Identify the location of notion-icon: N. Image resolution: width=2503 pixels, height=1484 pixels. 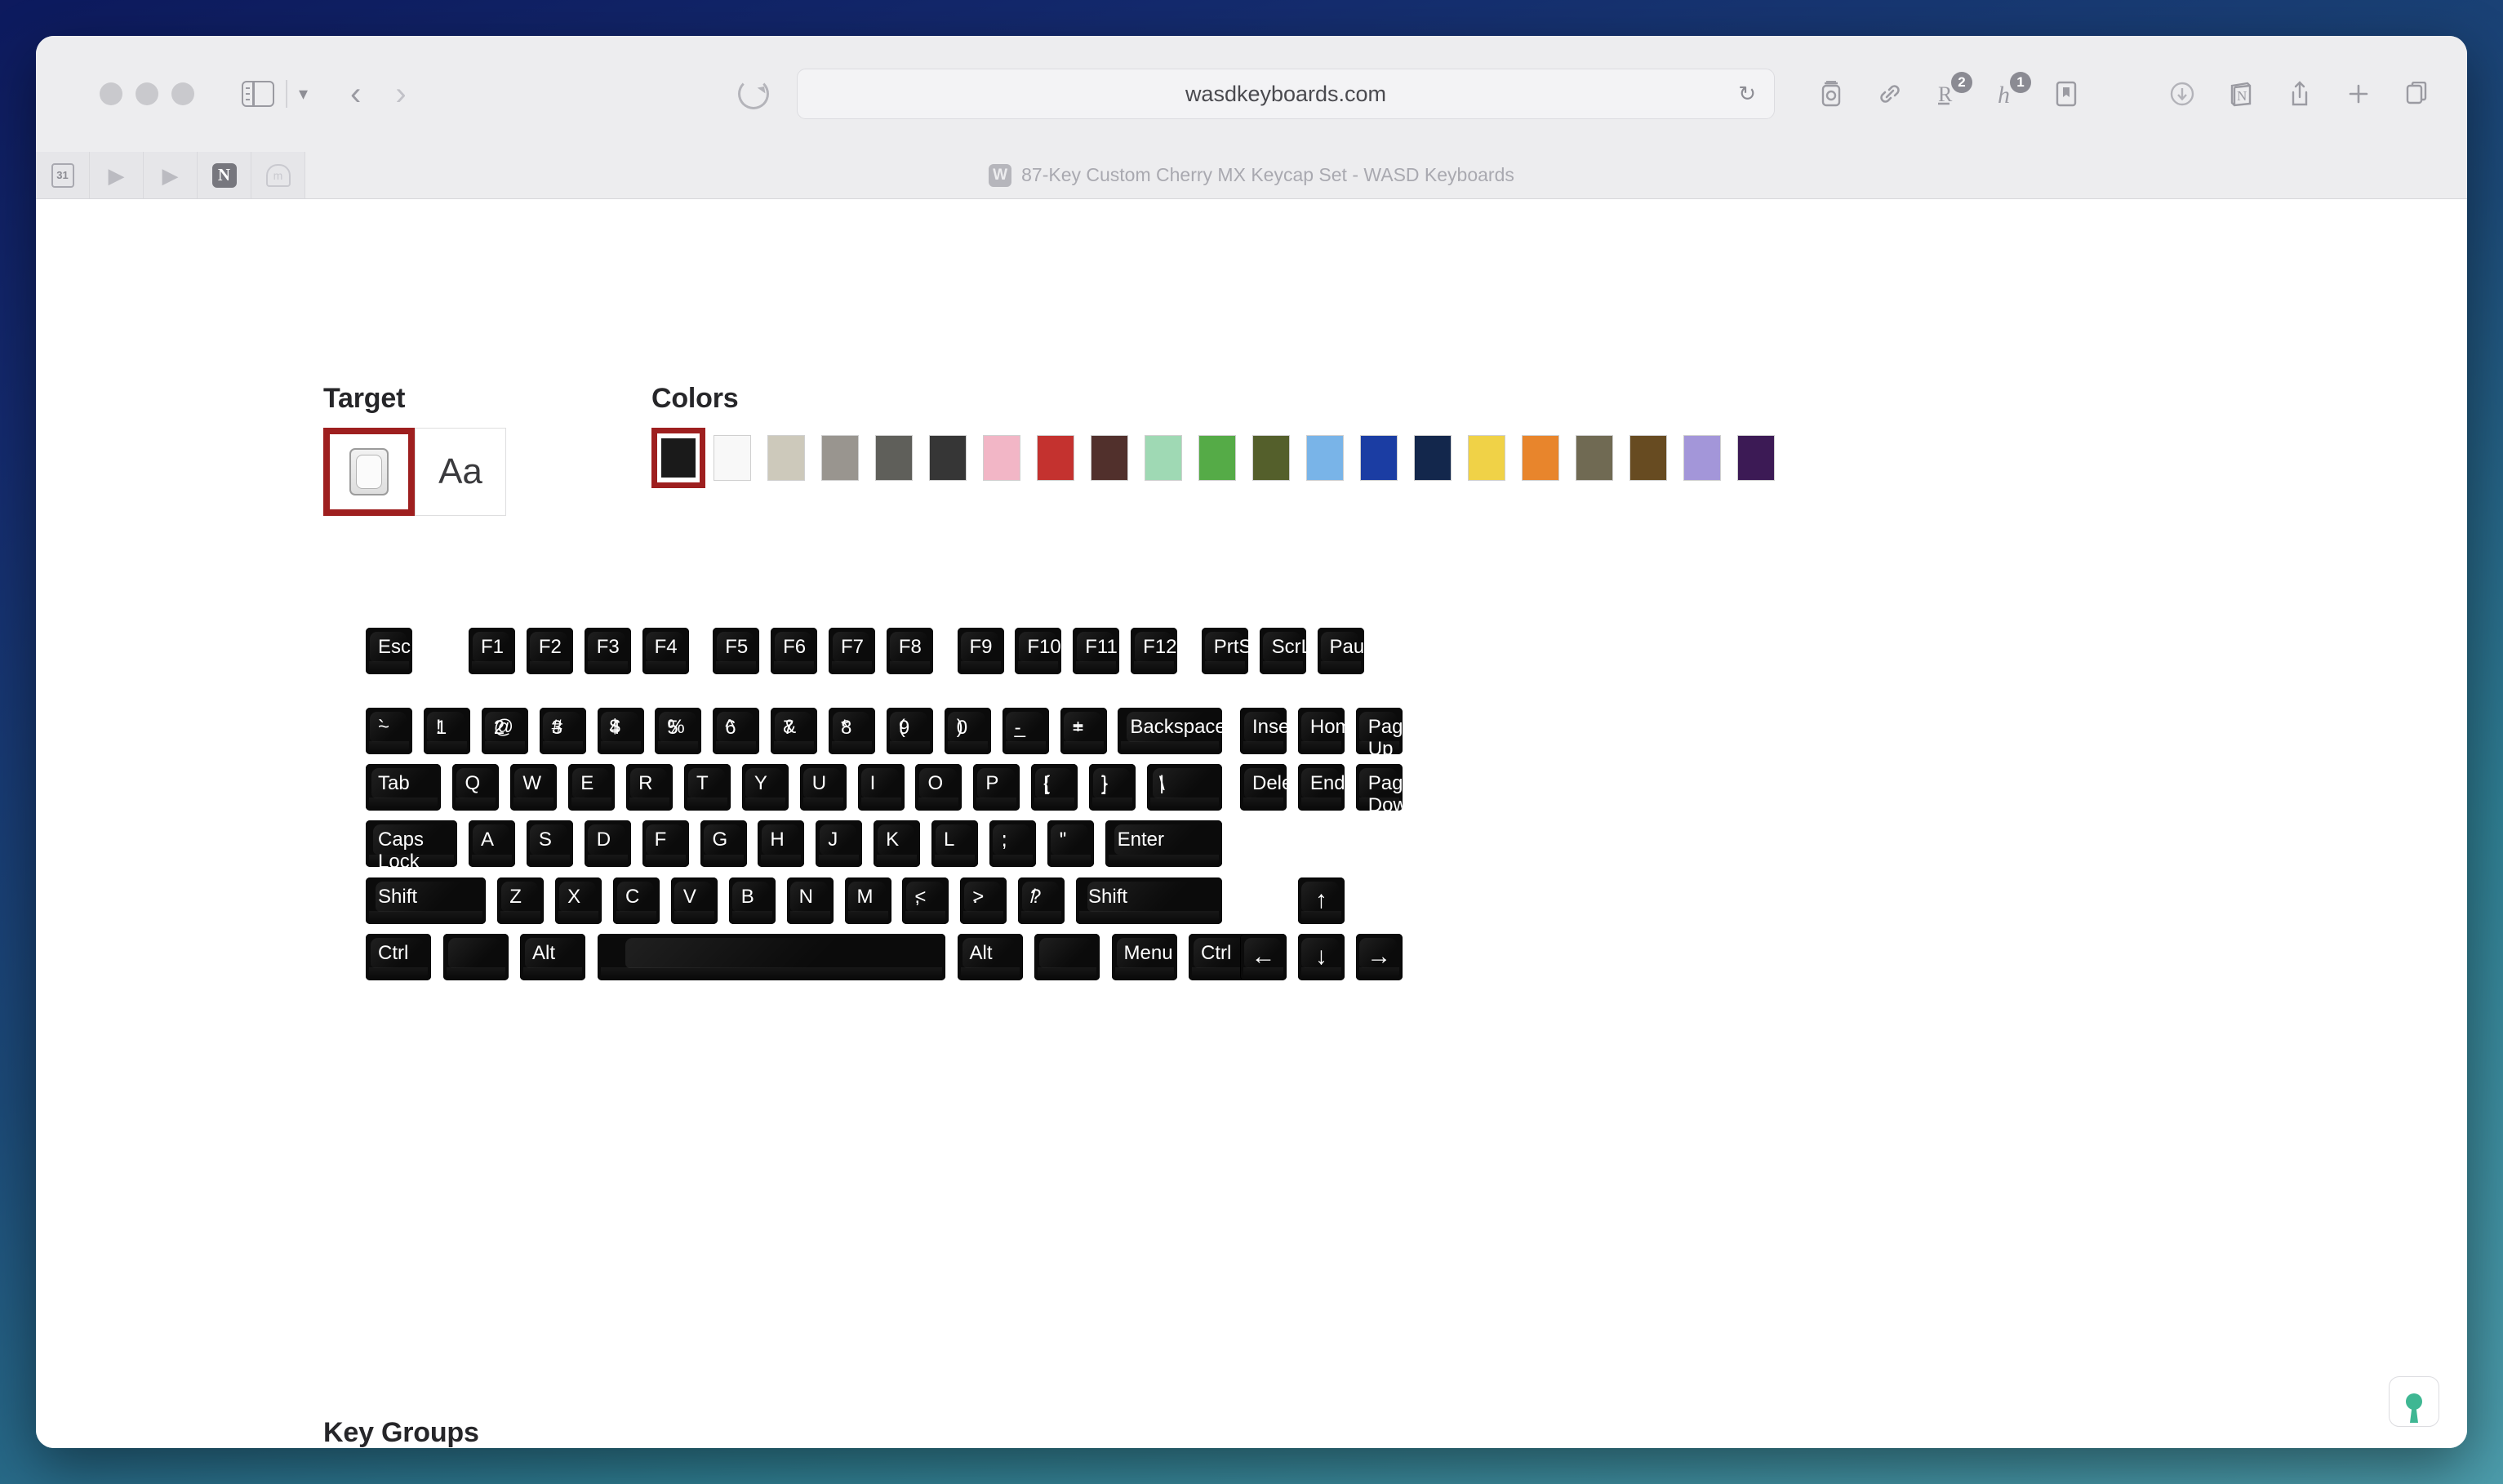
(2241, 94).